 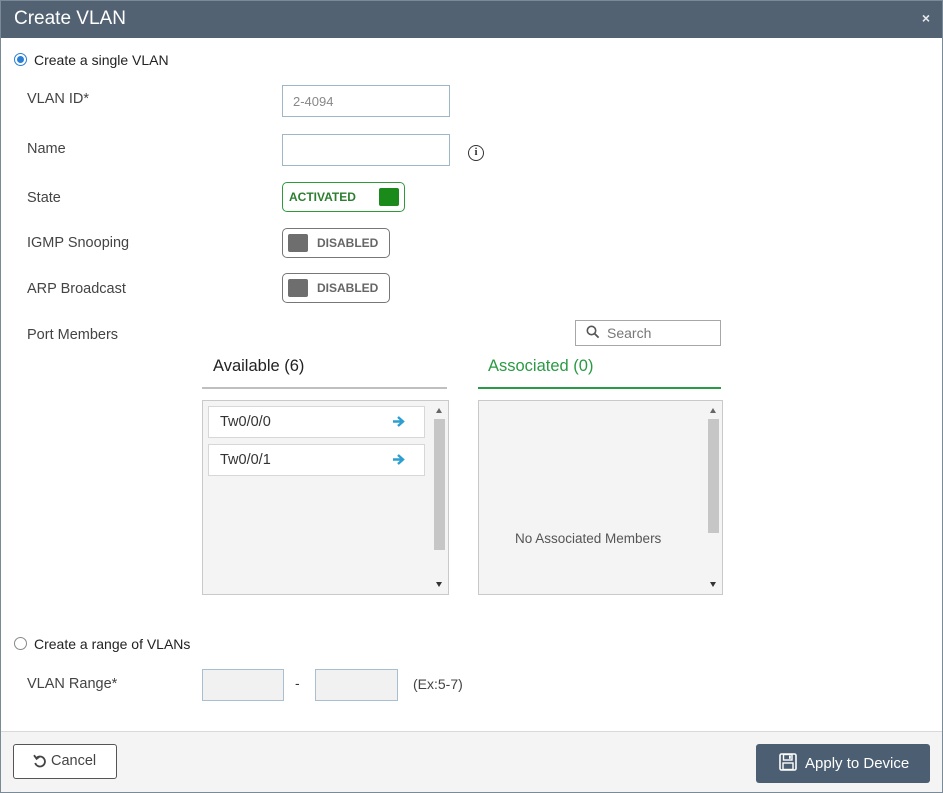 I want to click on close-icon: ×, so click(x=926, y=18).